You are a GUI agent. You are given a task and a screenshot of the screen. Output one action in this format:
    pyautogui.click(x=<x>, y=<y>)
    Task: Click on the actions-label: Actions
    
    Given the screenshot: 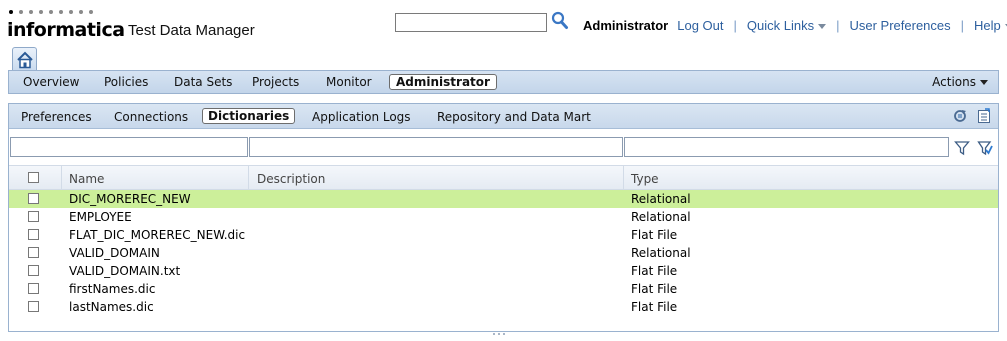 What is the action you would take?
    pyautogui.click(x=954, y=82)
    